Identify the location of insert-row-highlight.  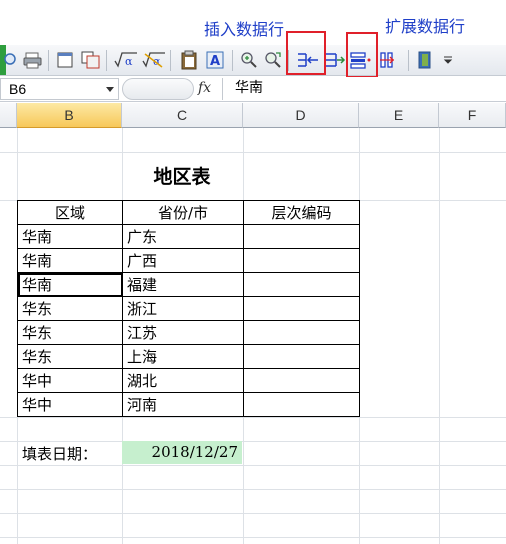
(306, 53).